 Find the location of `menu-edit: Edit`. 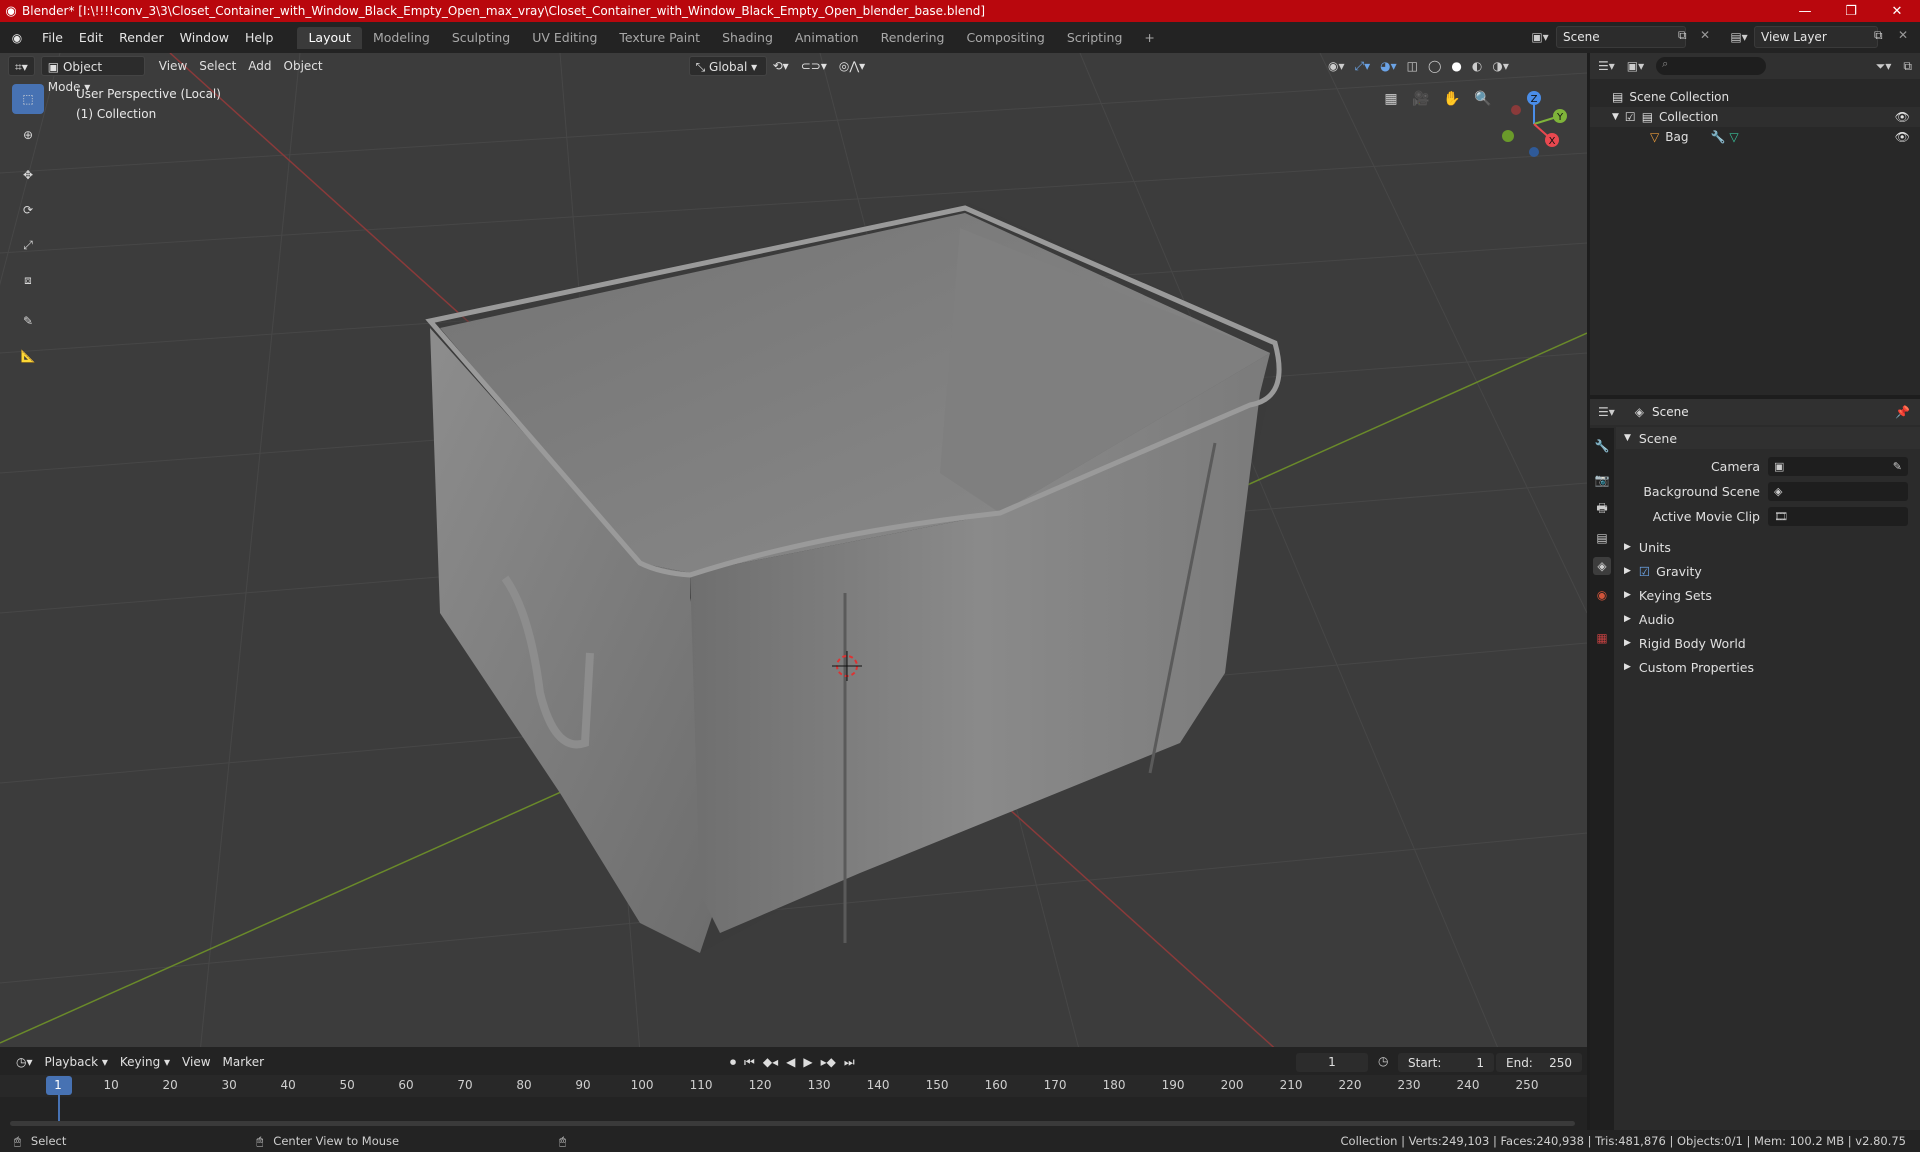

menu-edit: Edit is located at coordinates (91, 38).